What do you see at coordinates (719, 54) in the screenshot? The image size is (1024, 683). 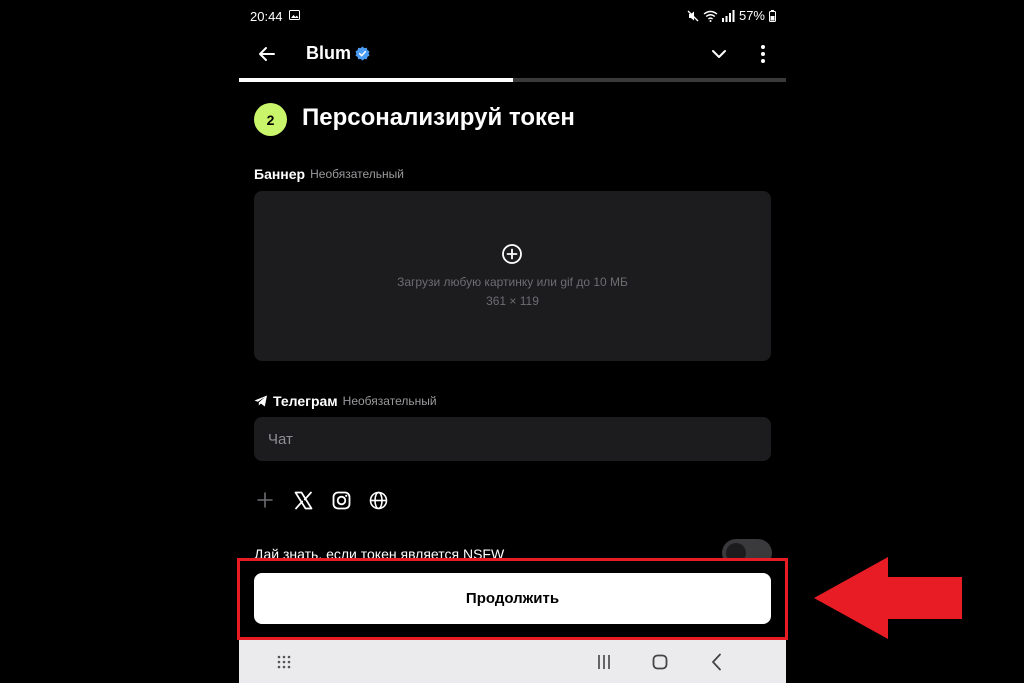 I see `chevron-down-icon` at bounding box center [719, 54].